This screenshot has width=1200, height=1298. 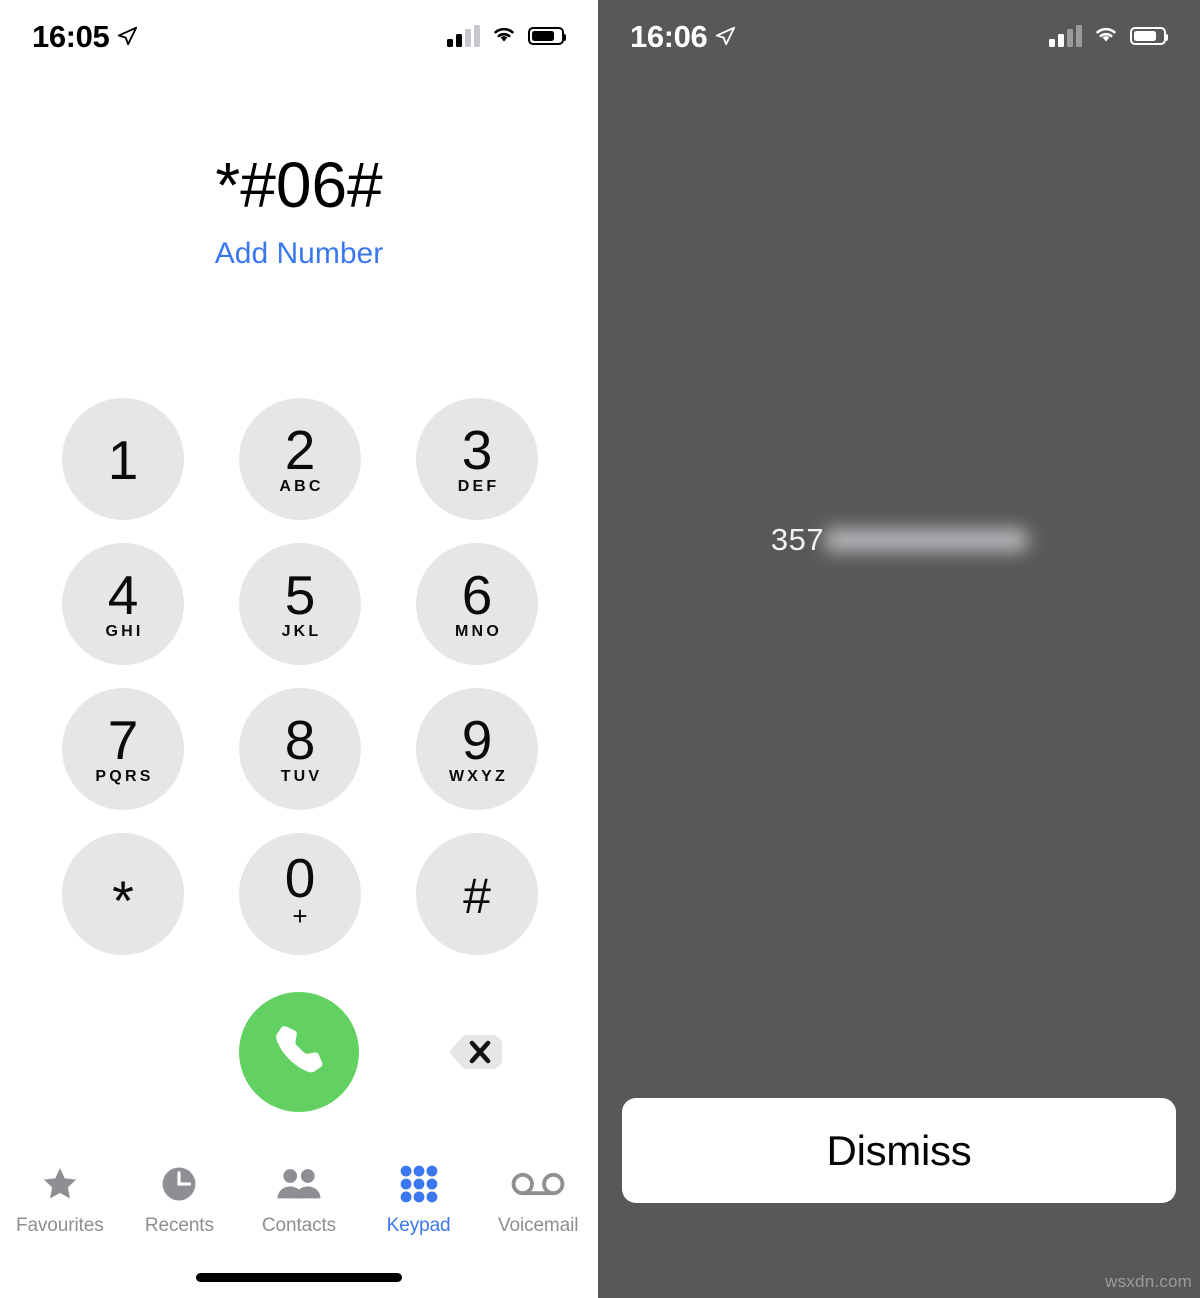 I want to click on tab-contacts: Contacts, so click(x=299, y=1199).